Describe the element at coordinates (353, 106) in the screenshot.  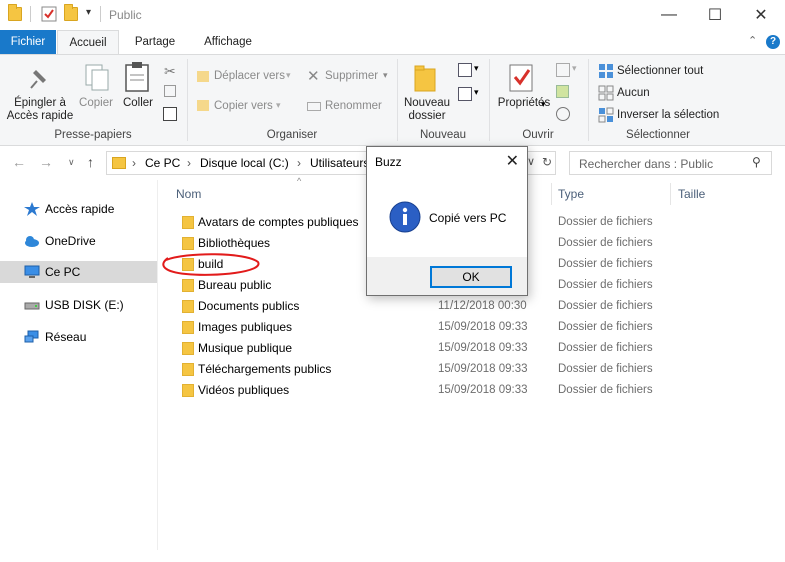
I see `rename-button: Renommer` at that location.